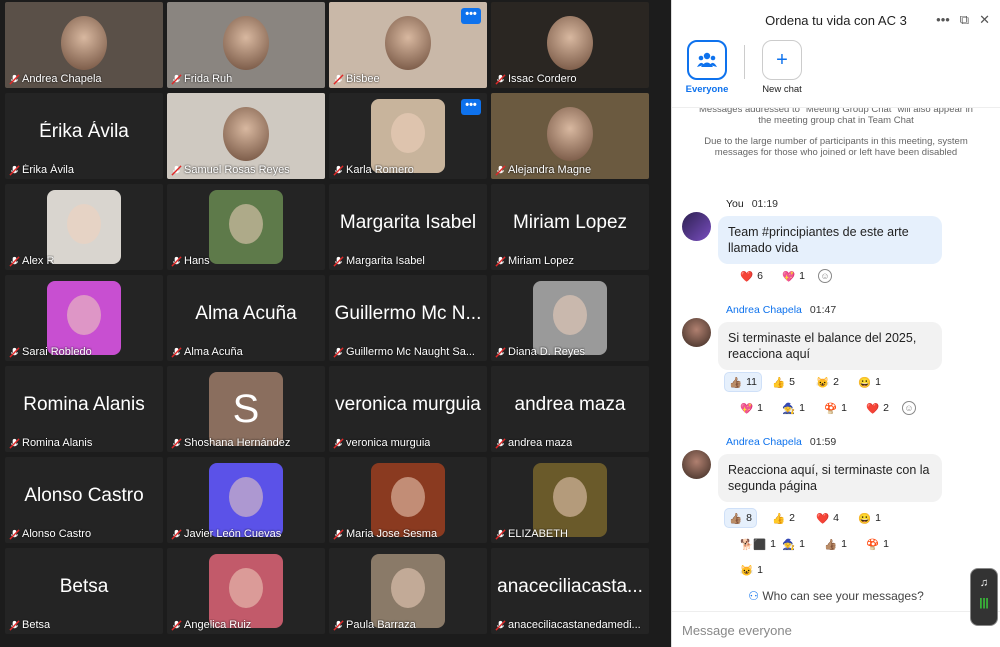  What do you see at coordinates (943, 20) in the screenshot?
I see `more-options-icon: •••` at bounding box center [943, 20].